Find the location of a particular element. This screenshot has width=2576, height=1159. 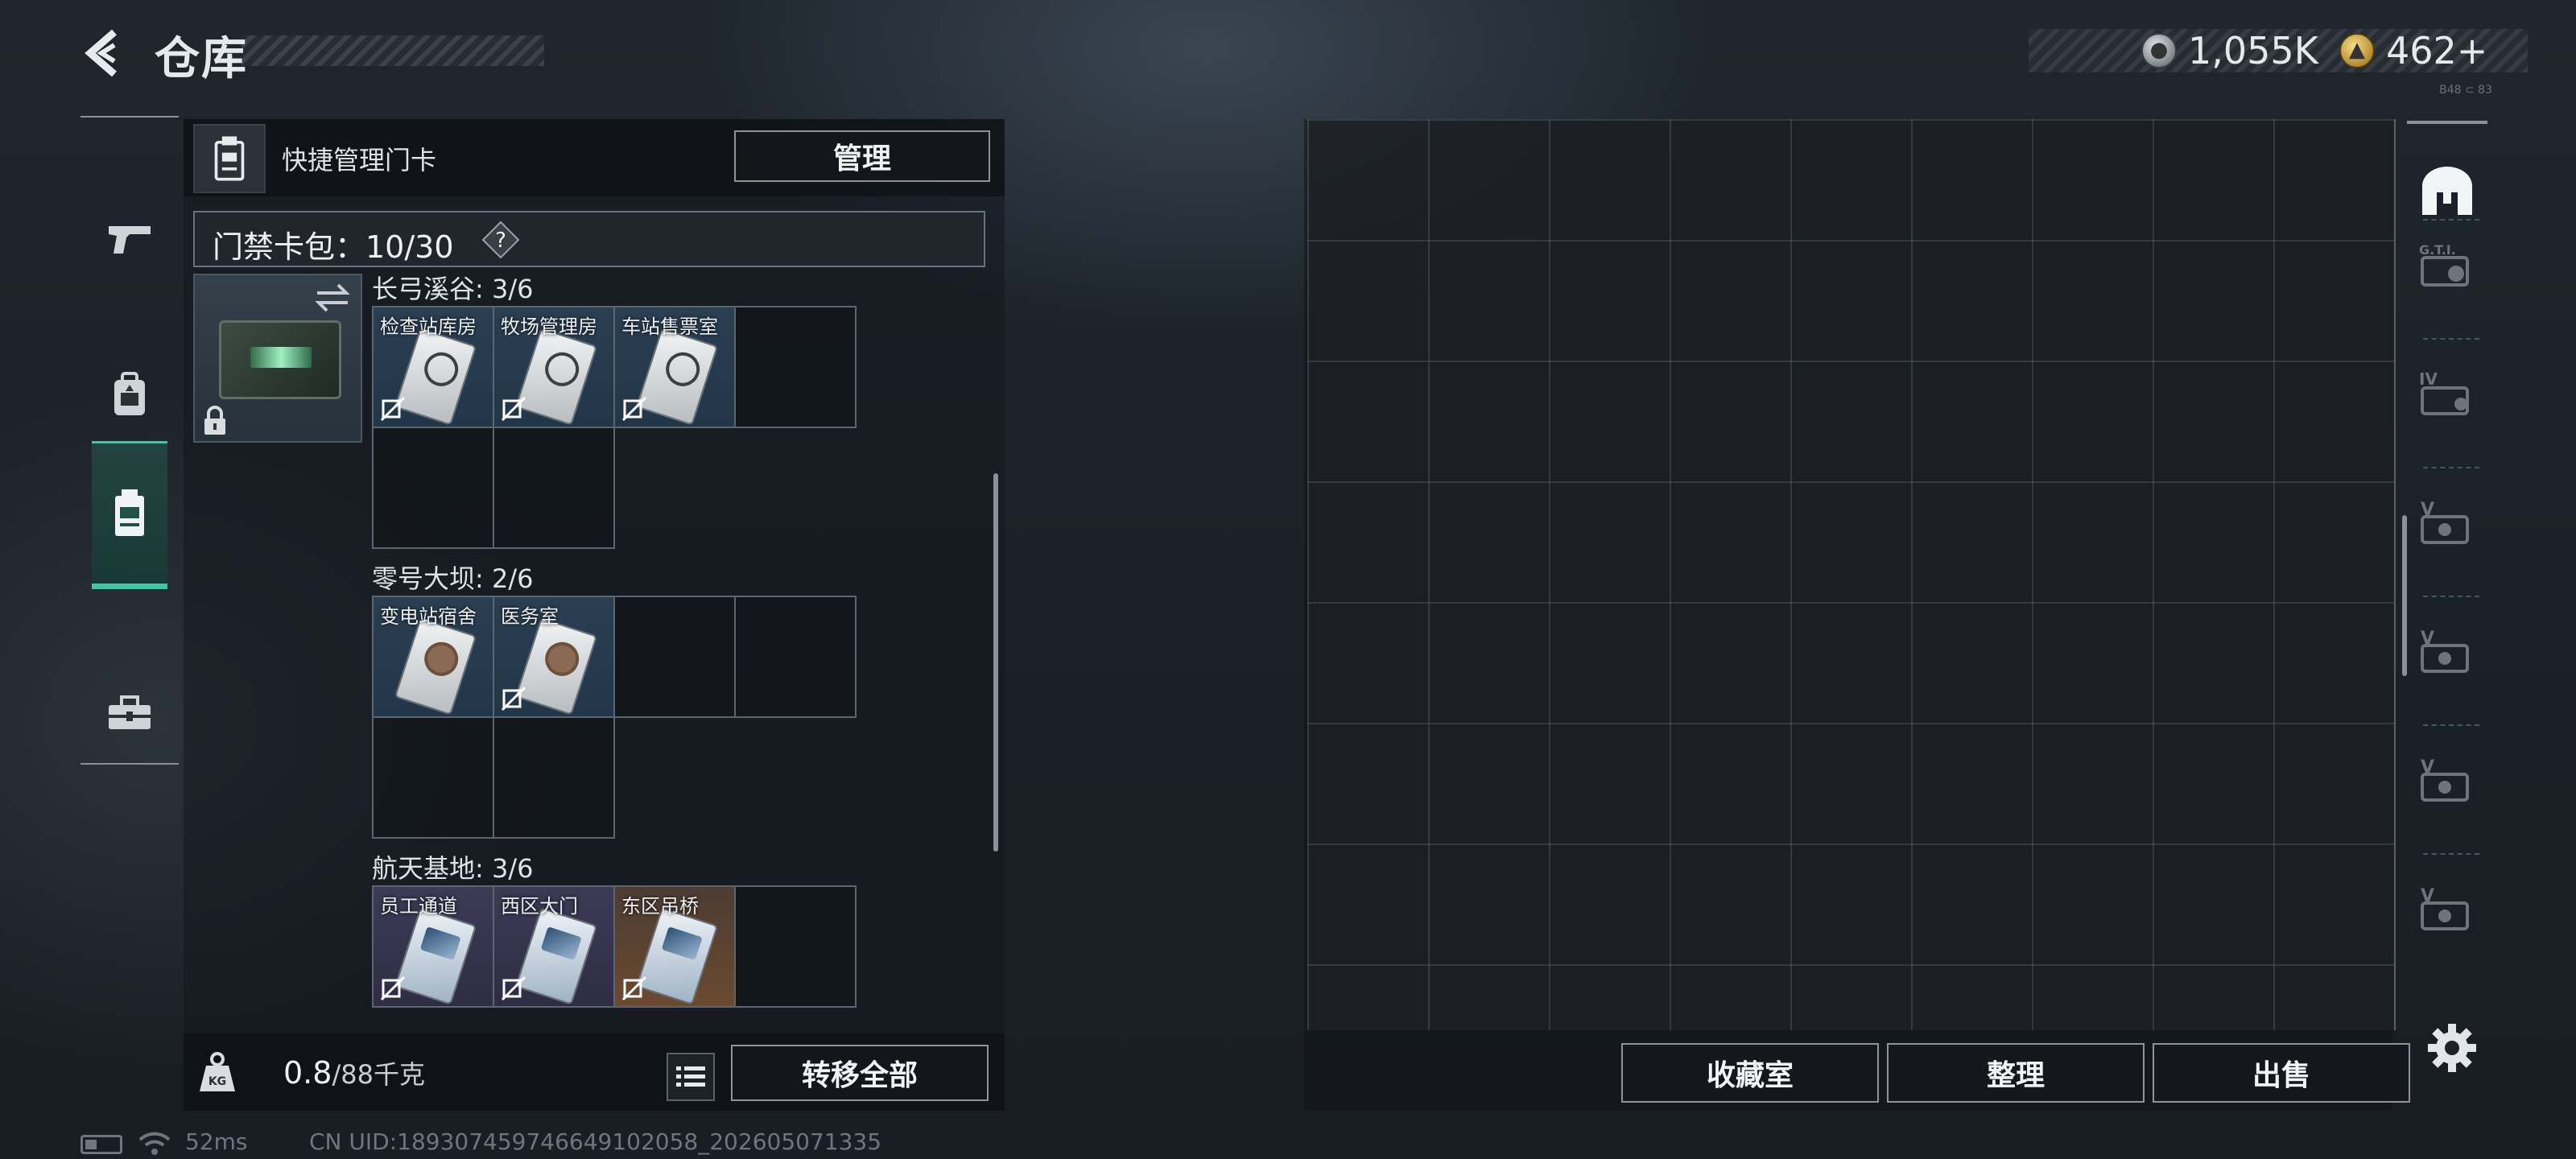

organize-button: 整理 is located at coordinates (2016, 1073).